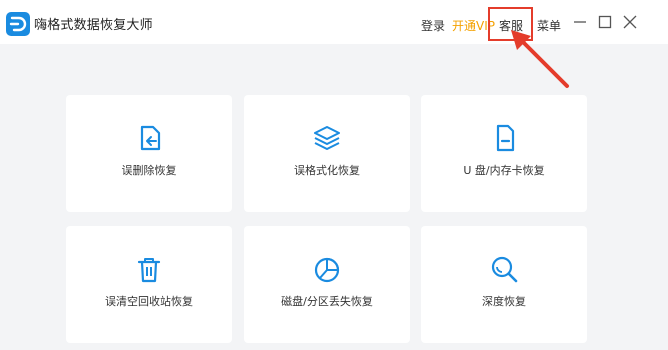  Describe the element at coordinates (327, 153) in the screenshot. I see `card-format-recovery: 误格式化恢复` at that location.